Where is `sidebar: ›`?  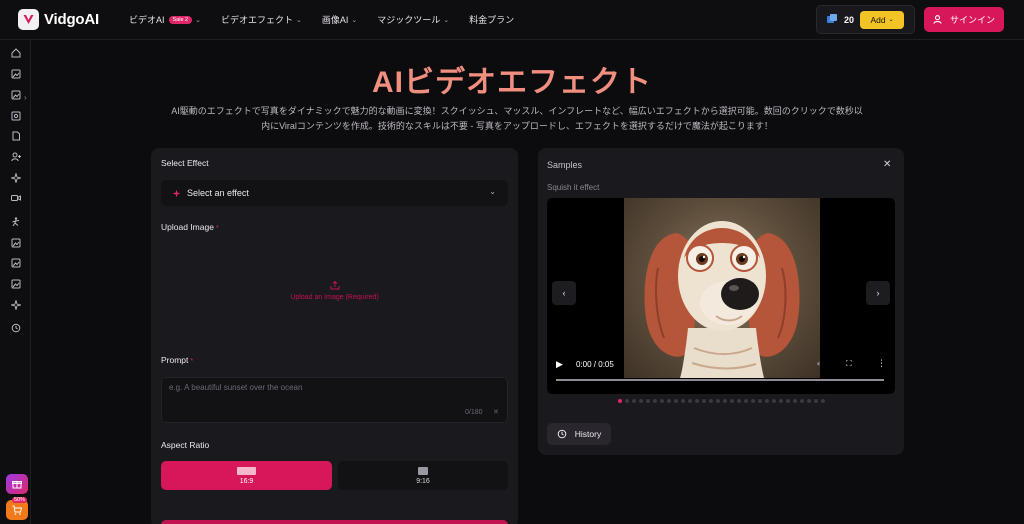 sidebar: › is located at coordinates (15, 282).